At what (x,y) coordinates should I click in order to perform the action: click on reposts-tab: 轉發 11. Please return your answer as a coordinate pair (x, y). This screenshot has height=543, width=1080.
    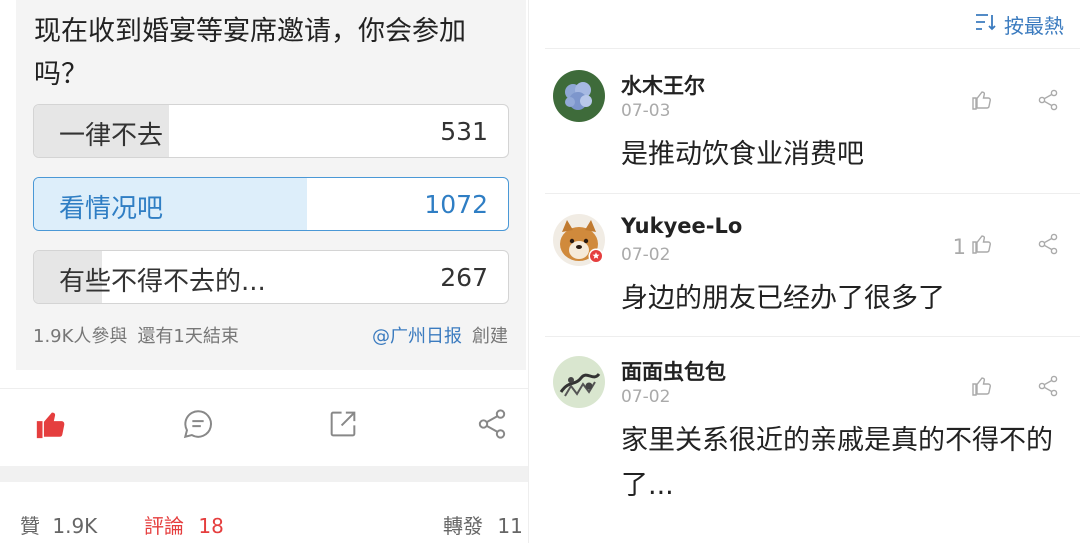
    Looking at the image, I should click on (483, 524).